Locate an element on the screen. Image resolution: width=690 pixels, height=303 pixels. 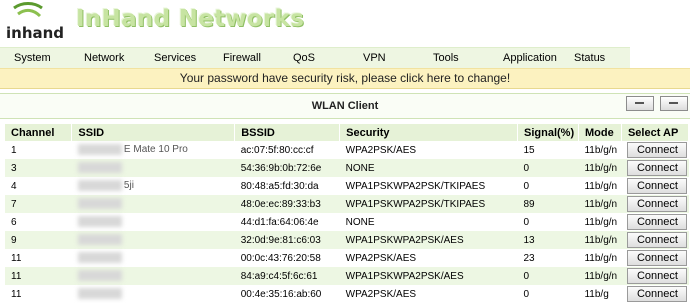
nav-network: Network is located at coordinates (104, 58).